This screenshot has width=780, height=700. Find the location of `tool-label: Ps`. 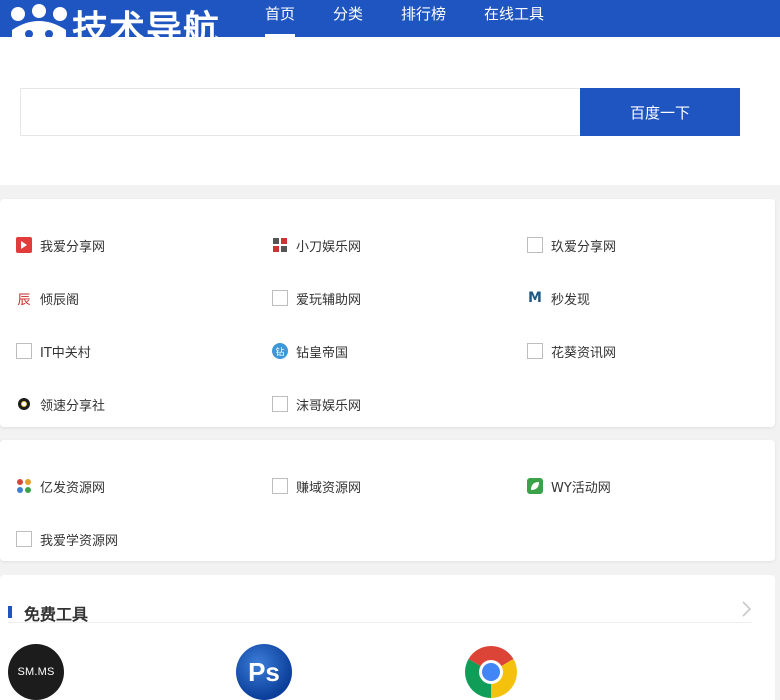

tool-label: Ps is located at coordinates (264, 671).